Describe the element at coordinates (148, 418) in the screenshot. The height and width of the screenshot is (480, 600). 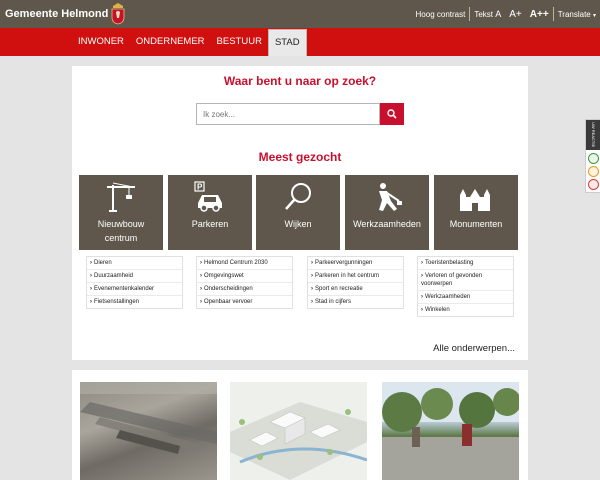
I see `pavement-image` at that location.